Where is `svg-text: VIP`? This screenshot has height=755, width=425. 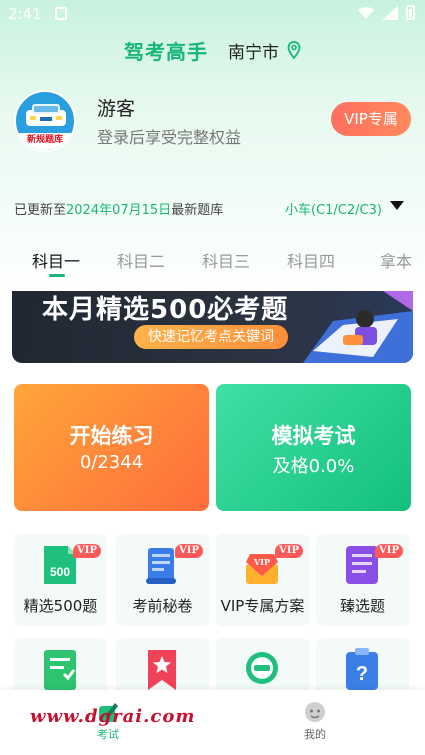
svg-text: VIP is located at coordinates (261, 562).